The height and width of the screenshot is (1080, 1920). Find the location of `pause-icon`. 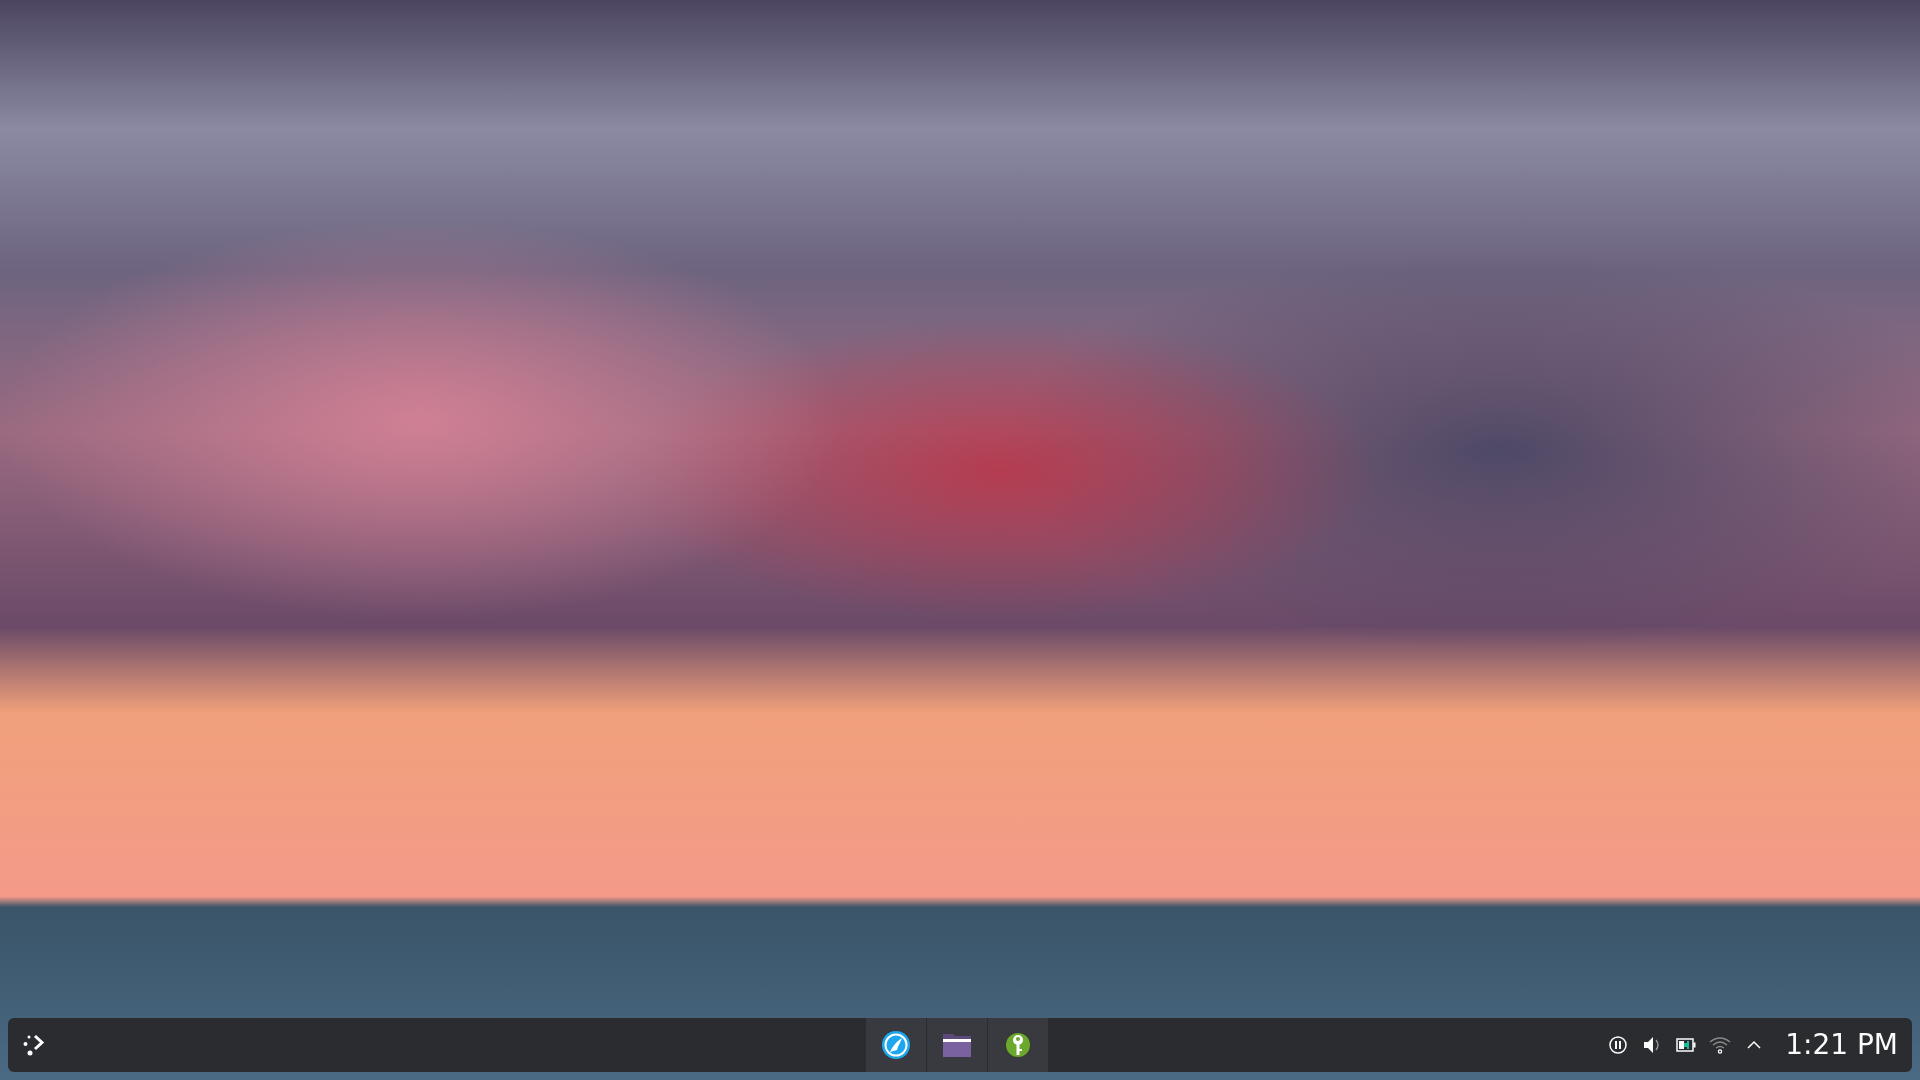

pause-icon is located at coordinates (1618, 1045).